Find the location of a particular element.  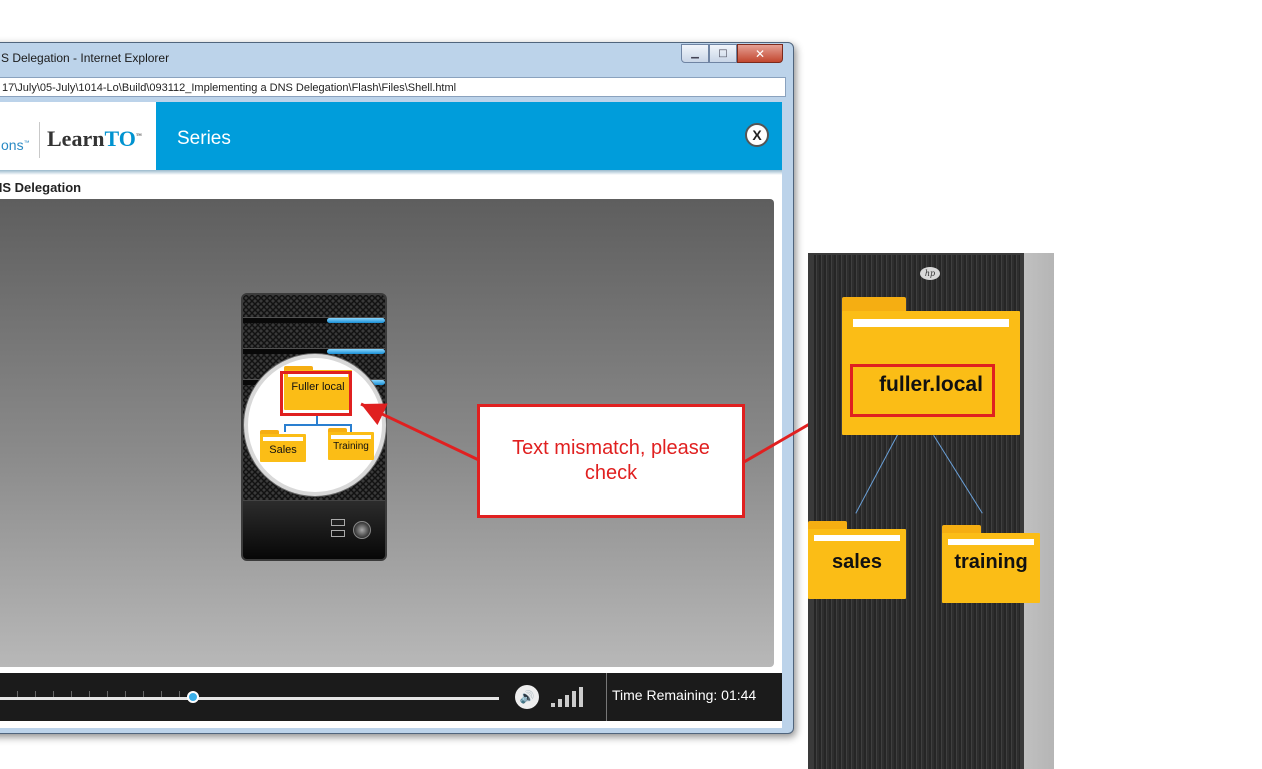

tree-connector is located at coordinates (318, 425).